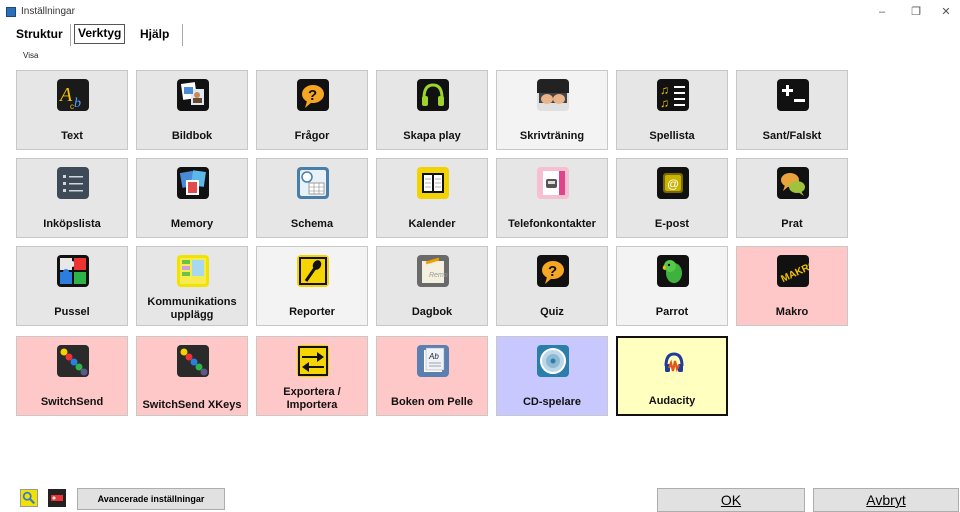 The width and height of the screenshot is (960, 512). I want to click on tile-switchsend-xkeys: SwitchSend XKeys, so click(192, 376).